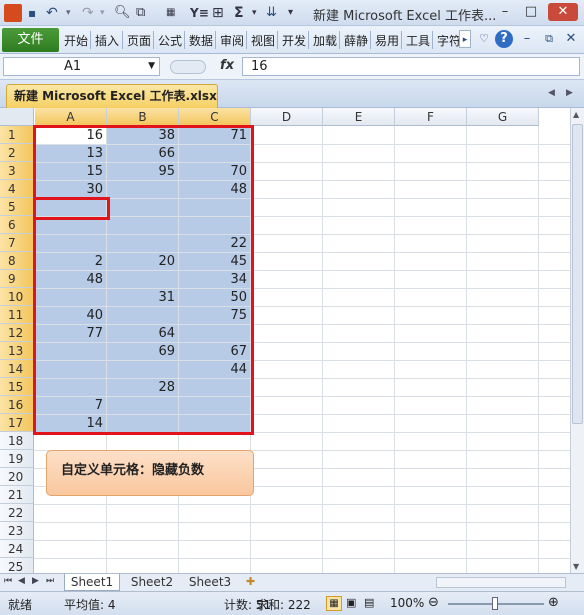 This screenshot has width=584, height=615. What do you see at coordinates (250, 581) in the screenshot?
I see `insert-sheet-icon: ✚` at bounding box center [250, 581].